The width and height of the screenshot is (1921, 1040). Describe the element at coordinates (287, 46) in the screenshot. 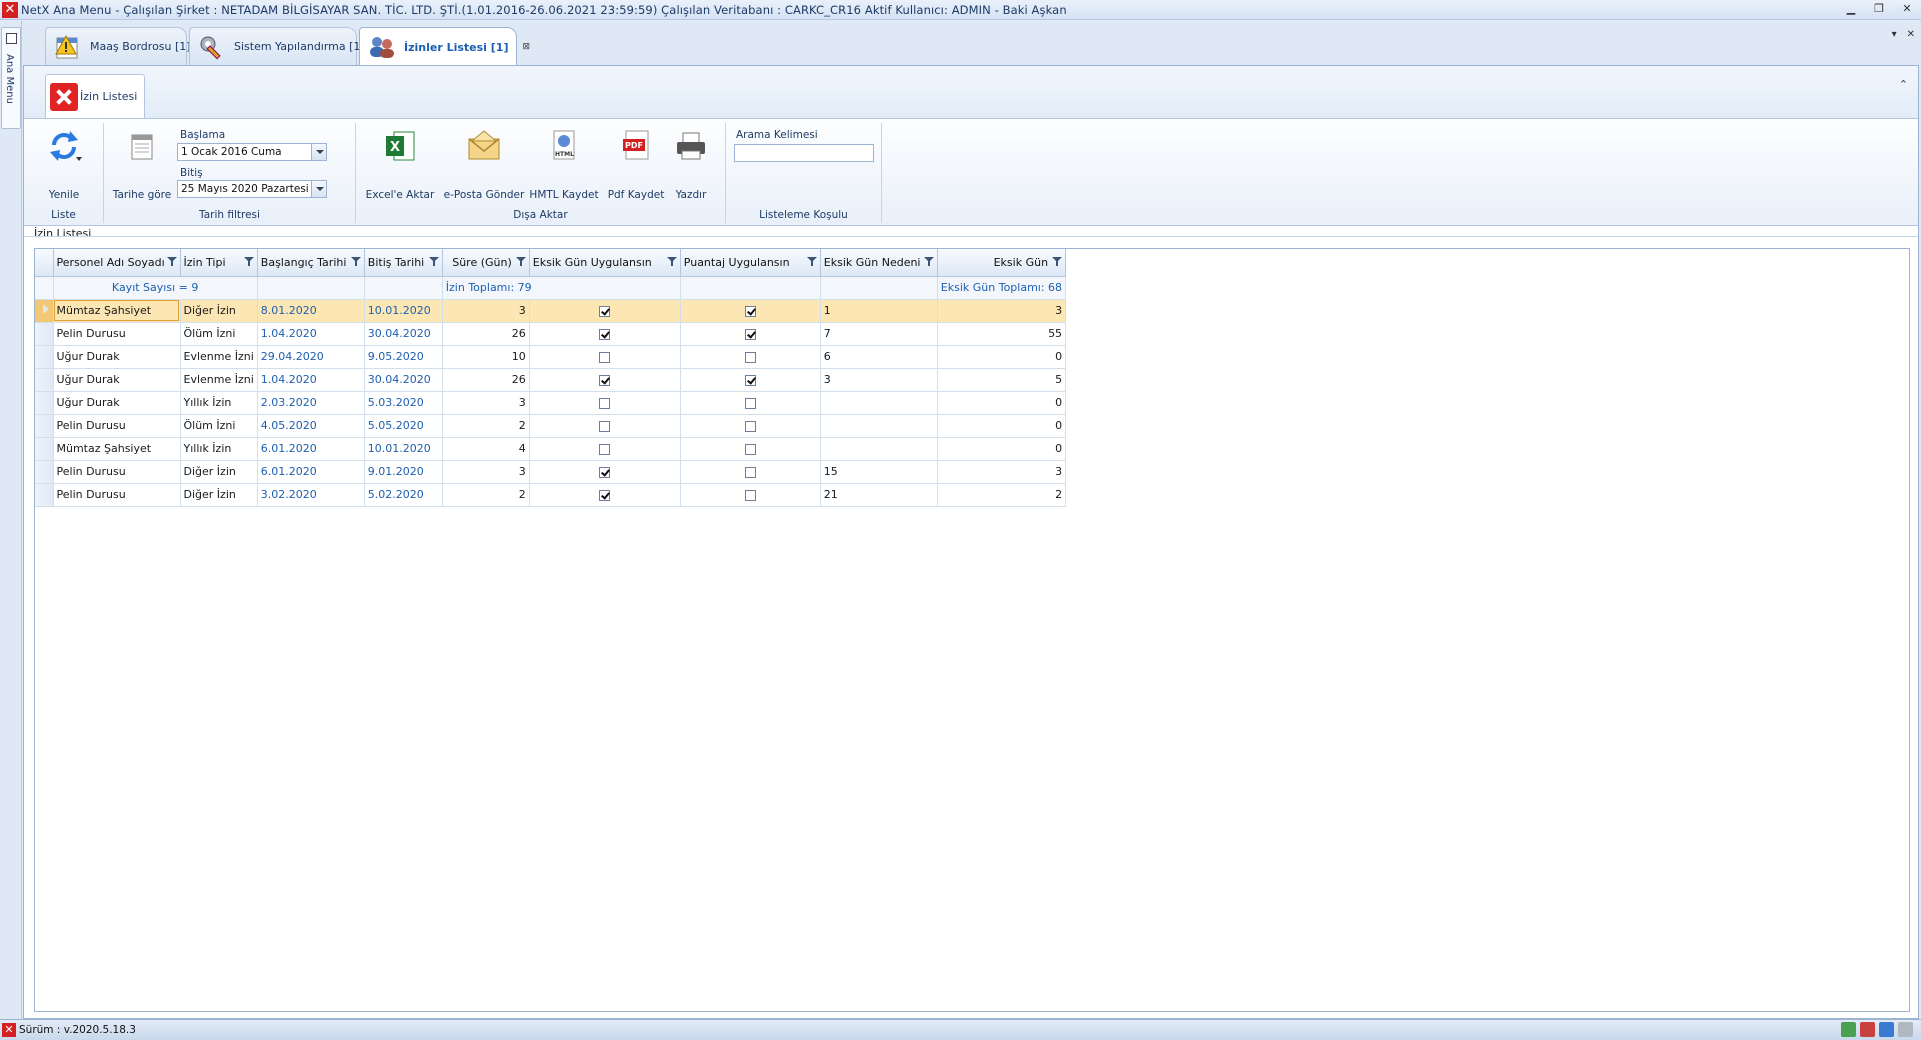

I see `tab-sistem-yapilandirma: Sistem Yapılandırma [1] ⊠` at that location.